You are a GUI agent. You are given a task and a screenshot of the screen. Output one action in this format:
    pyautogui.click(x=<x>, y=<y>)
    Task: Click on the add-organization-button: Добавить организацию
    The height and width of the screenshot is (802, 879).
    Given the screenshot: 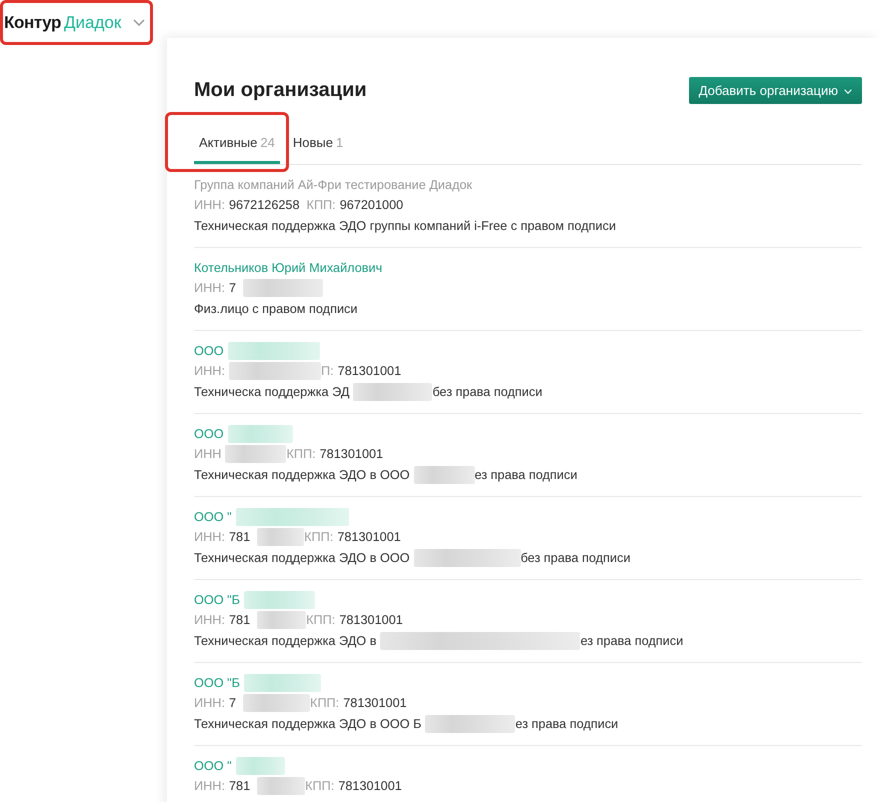 What is the action you would take?
    pyautogui.click(x=775, y=90)
    